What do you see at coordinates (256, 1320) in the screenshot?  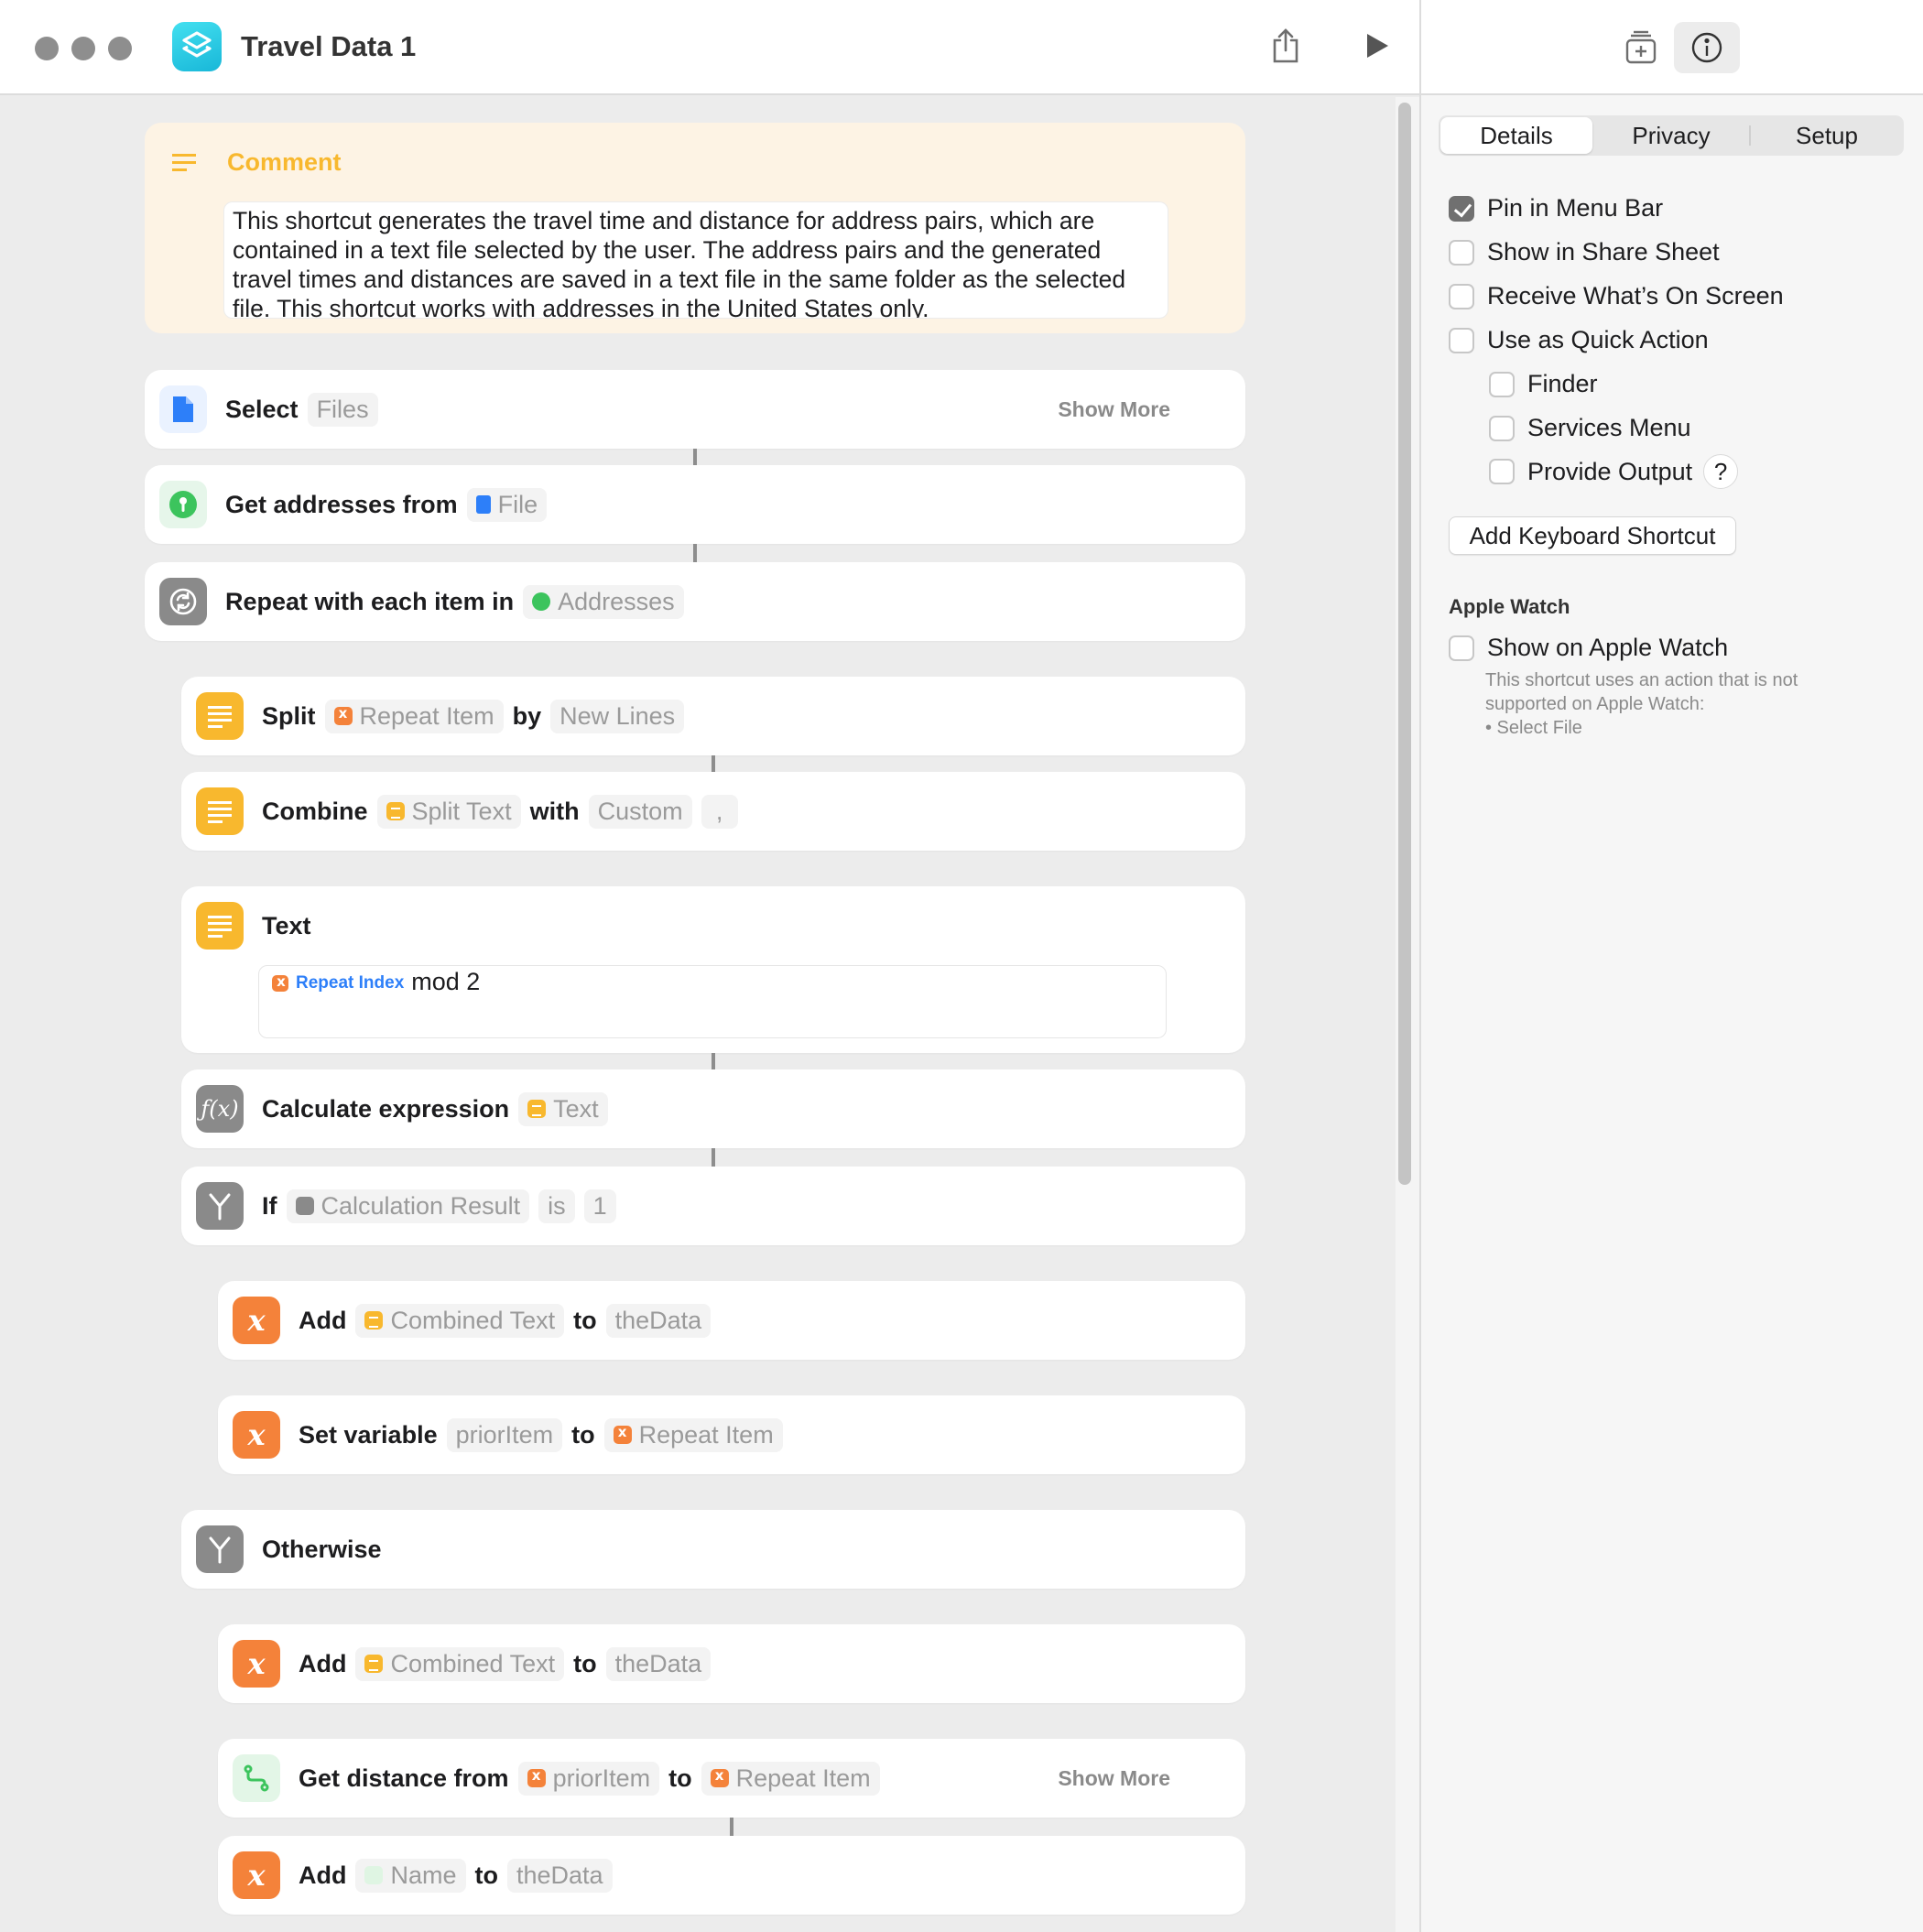 I see `variable-icon: x` at bounding box center [256, 1320].